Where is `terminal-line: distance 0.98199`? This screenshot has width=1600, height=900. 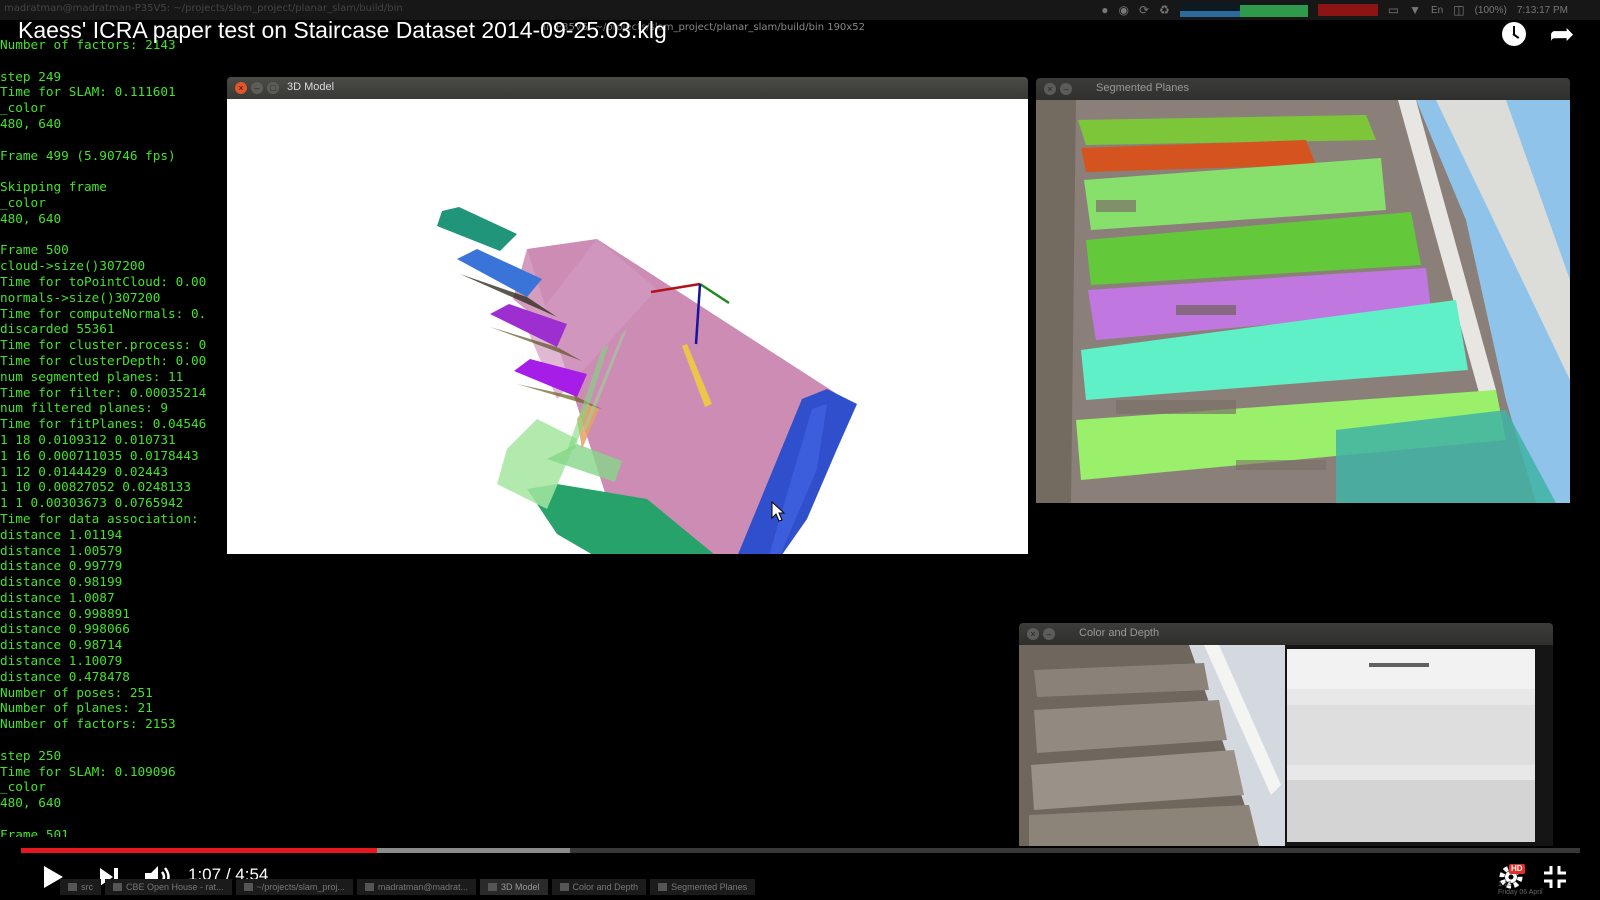 terminal-line: distance 0.98199 is located at coordinates (61, 582).